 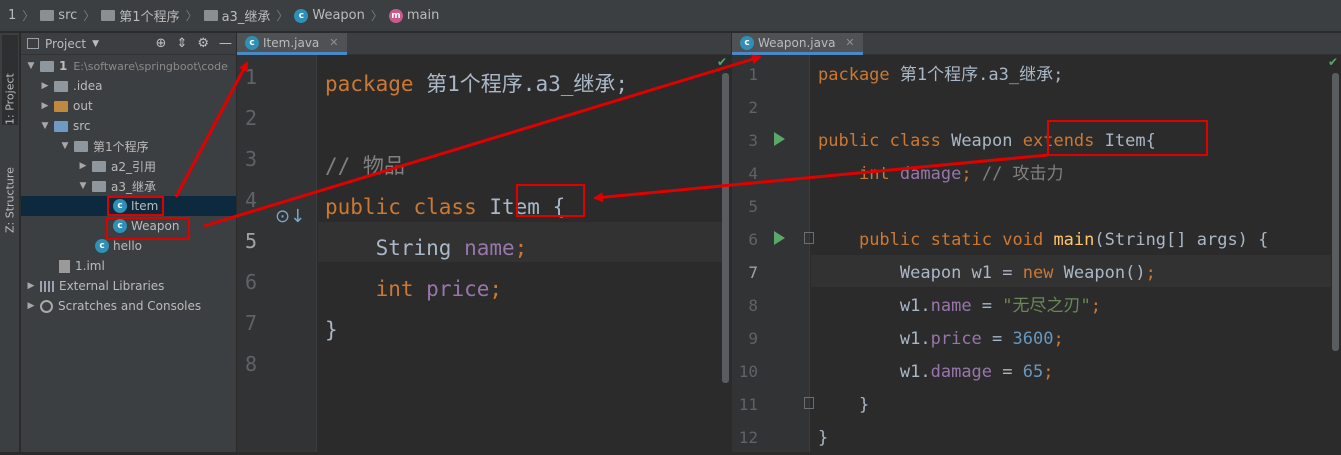 What do you see at coordinates (748, 371) in the screenshot?
I see `line-number: 10` at bounding box center [748, 371].